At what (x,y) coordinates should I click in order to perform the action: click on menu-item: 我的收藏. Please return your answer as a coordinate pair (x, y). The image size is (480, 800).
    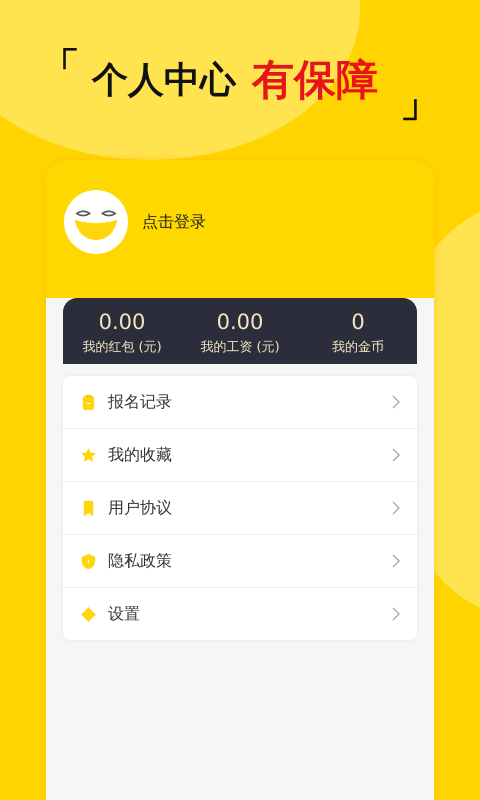
    Looking at the image, I should click on (140, 455).